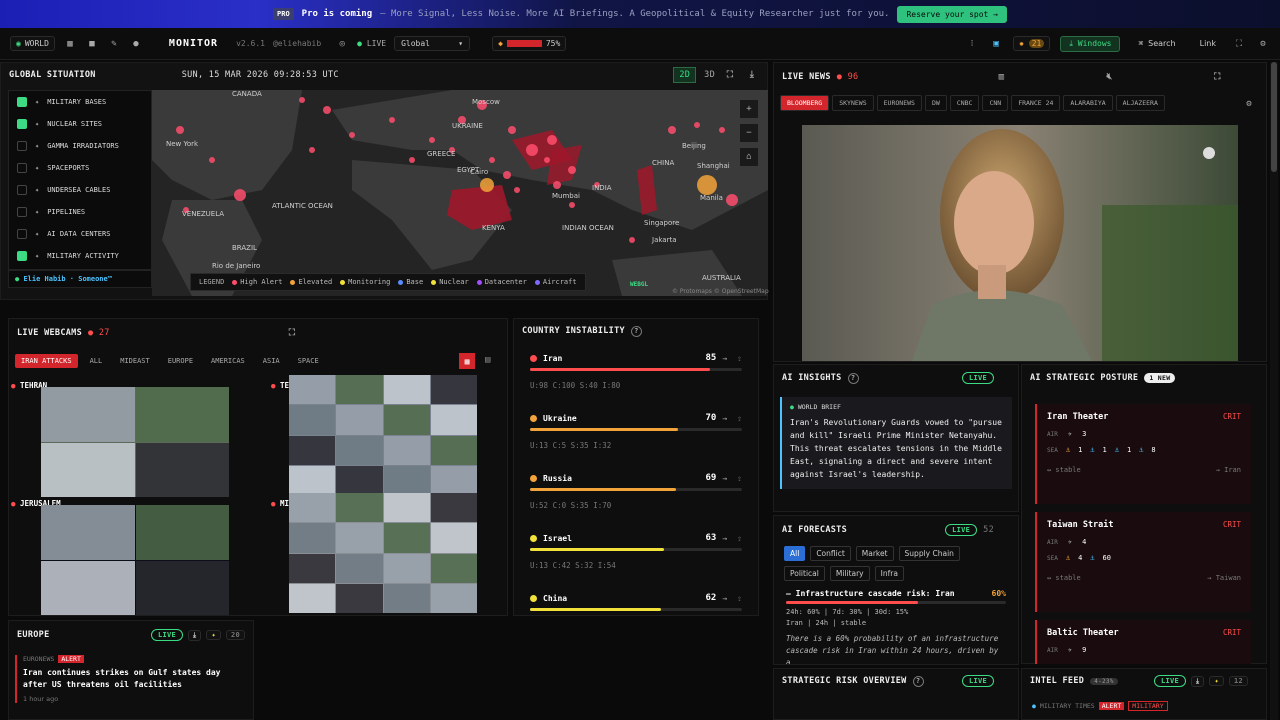  I want to click on link-button: Link, so click(1208, 43).